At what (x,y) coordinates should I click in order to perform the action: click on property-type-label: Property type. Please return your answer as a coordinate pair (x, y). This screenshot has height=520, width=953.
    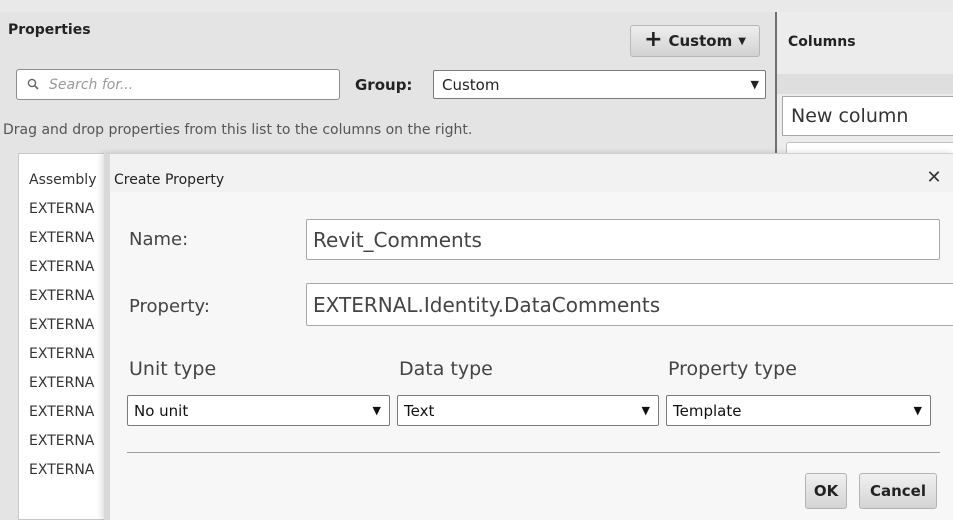
    Looking at the image, I should click on (732, 369).